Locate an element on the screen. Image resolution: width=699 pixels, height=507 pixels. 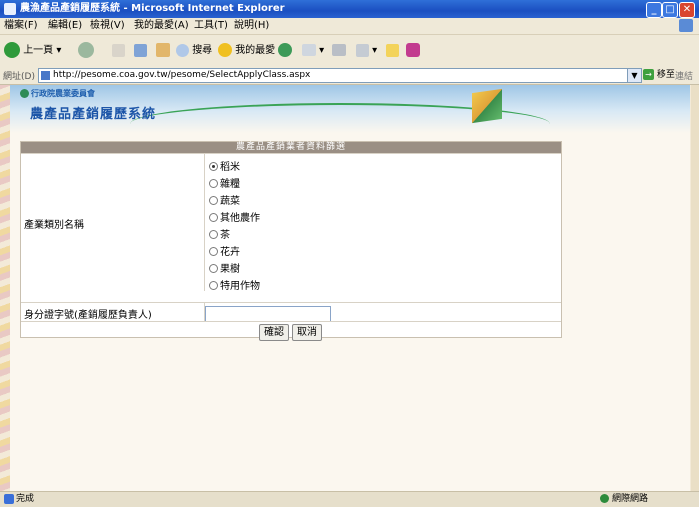
globe-icon is located at coordinates (604, 498).